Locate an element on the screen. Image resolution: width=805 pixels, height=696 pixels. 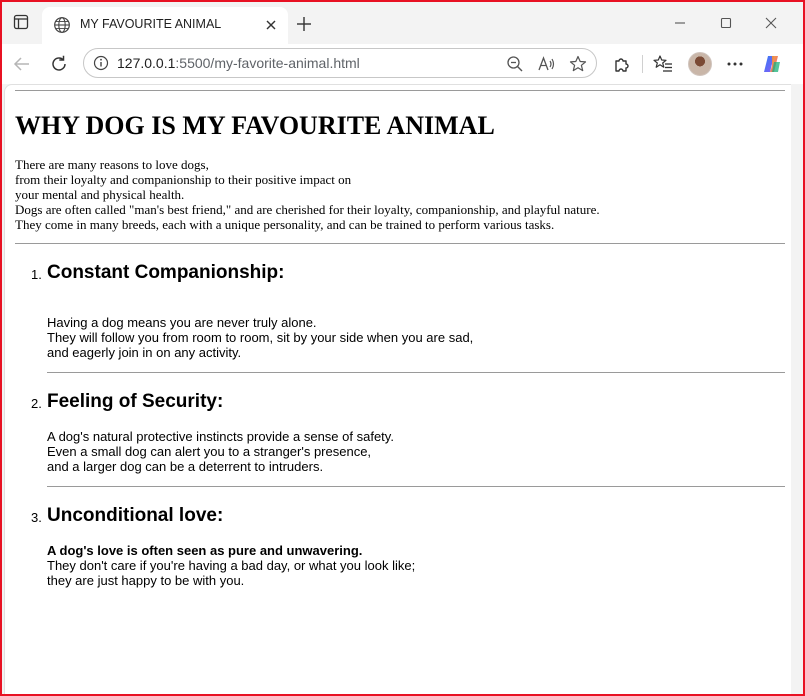
section-heading: Constant Companionship: is located at coordinates (166, 272).